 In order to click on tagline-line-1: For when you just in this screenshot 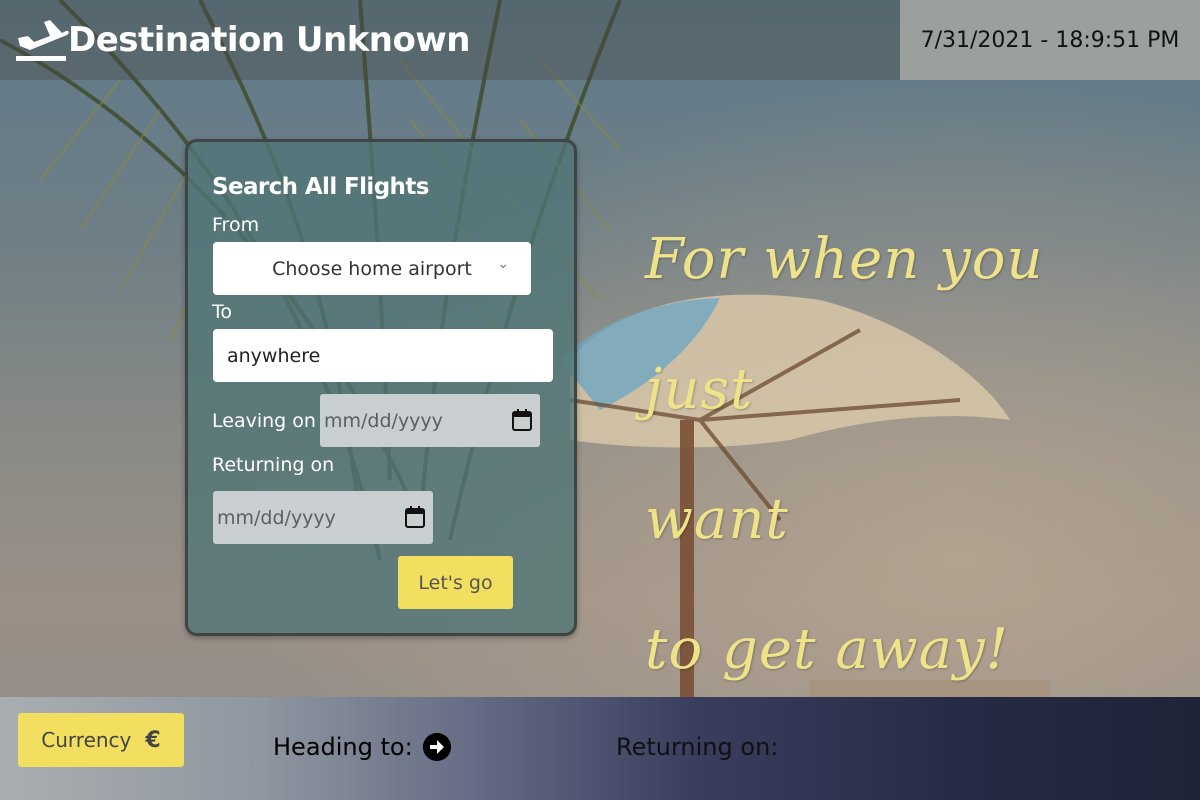, I will do `click(844, 324)`.